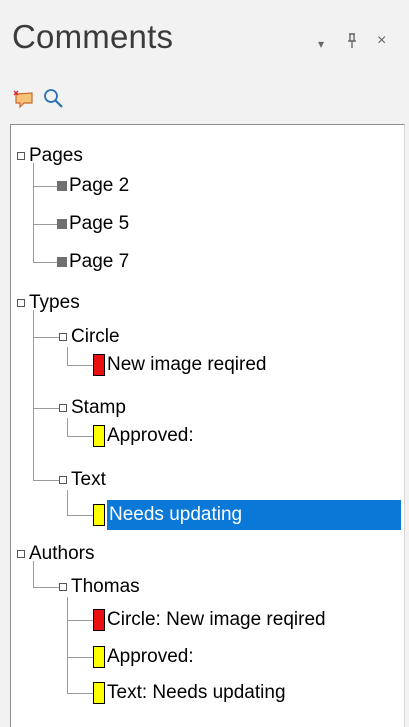 This screenshot has height=727, width=409. I want to click on tree-node-stamp: Stamp, so click(98, 408).